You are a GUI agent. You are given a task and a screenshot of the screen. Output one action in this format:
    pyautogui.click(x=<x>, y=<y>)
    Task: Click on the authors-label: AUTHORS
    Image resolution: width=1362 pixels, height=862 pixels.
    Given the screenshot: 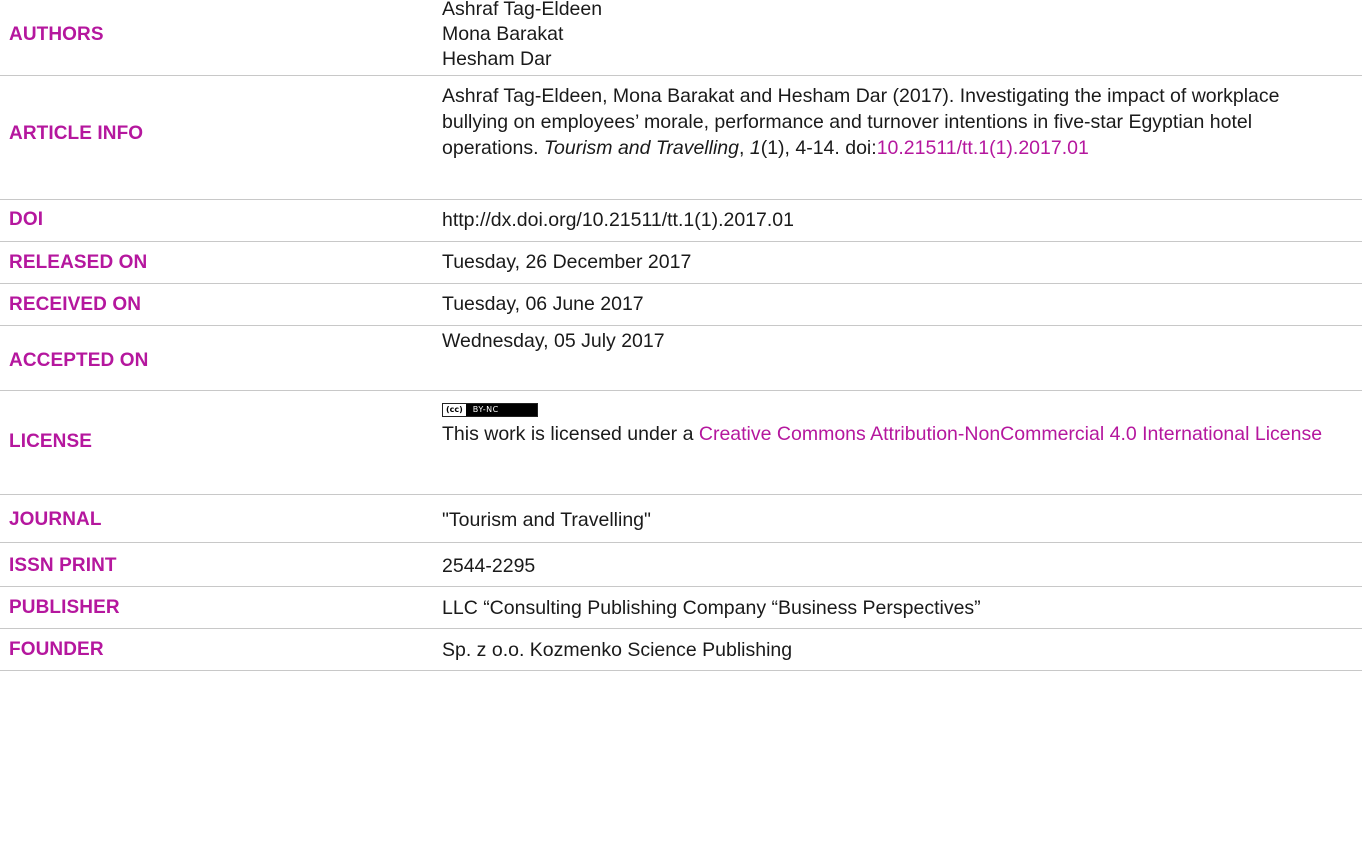 What is the action you would take?
    pyautogui.click(x=56, y=34)
    